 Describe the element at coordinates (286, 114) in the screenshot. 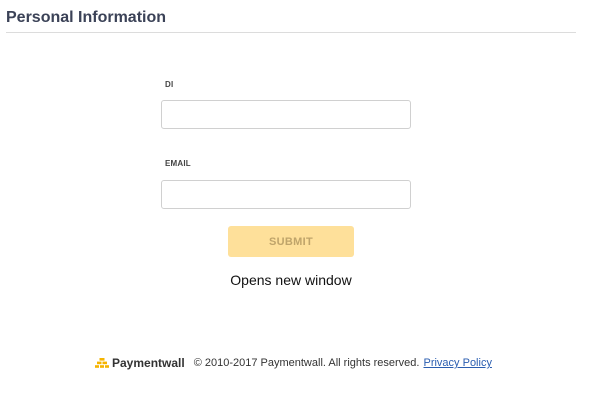

I see `di-input` at that location.